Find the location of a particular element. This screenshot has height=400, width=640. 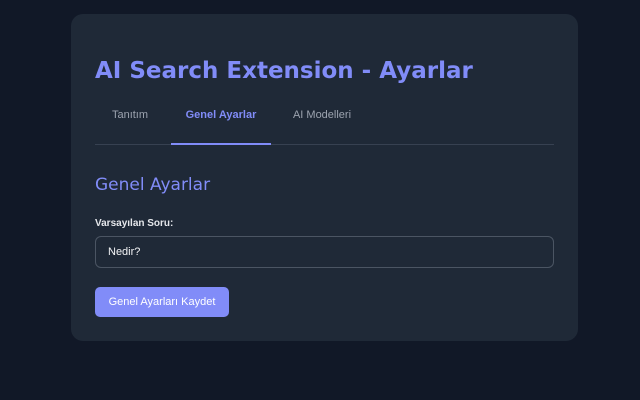

tab-general-settings: Genel Ayarlar is located at coordinates (221, 124).